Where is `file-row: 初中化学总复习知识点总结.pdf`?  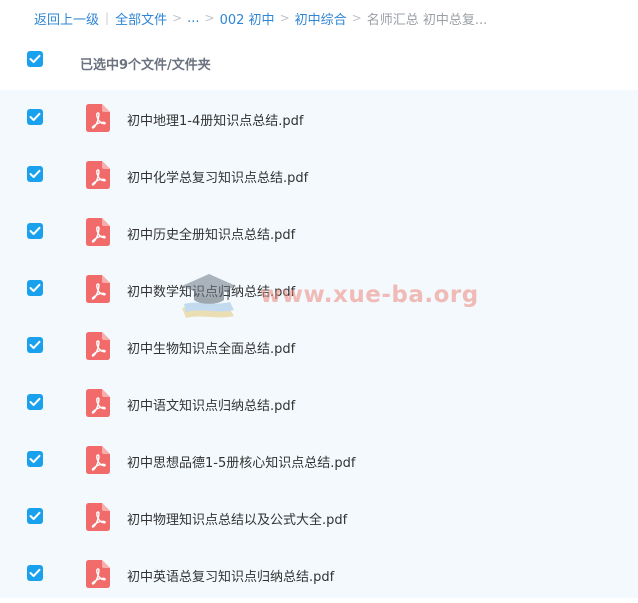
file-row: 初中化学总复习知识点总结.pdf is located at coordinates (319, 175).